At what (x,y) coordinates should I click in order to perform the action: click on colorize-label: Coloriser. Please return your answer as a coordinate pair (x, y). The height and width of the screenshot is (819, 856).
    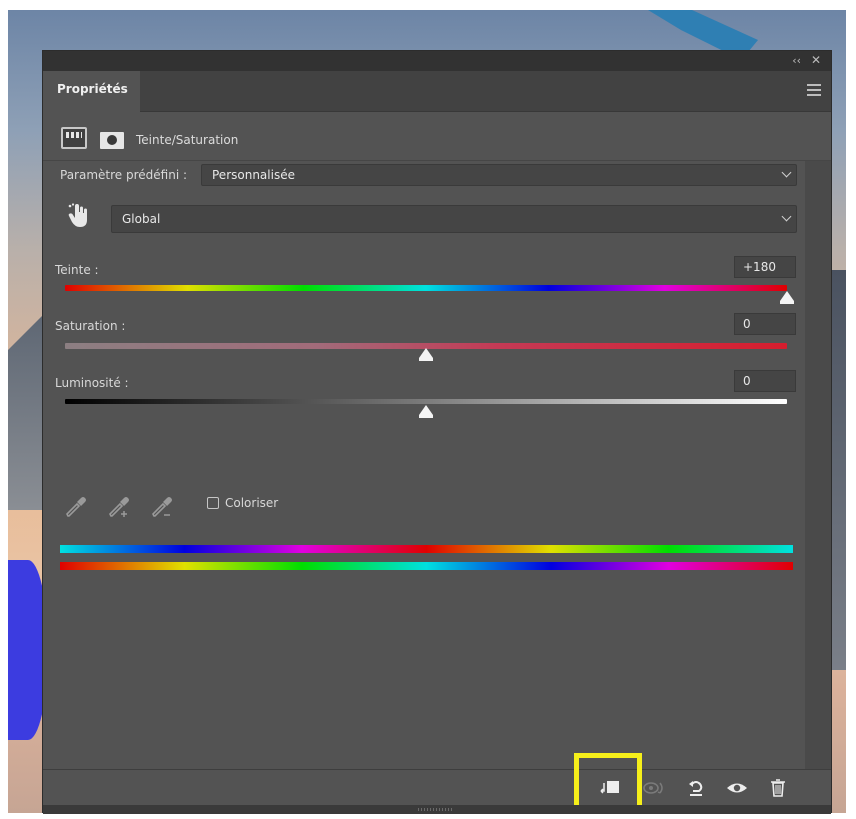
    Looking at the image, I should click on (252, 503).